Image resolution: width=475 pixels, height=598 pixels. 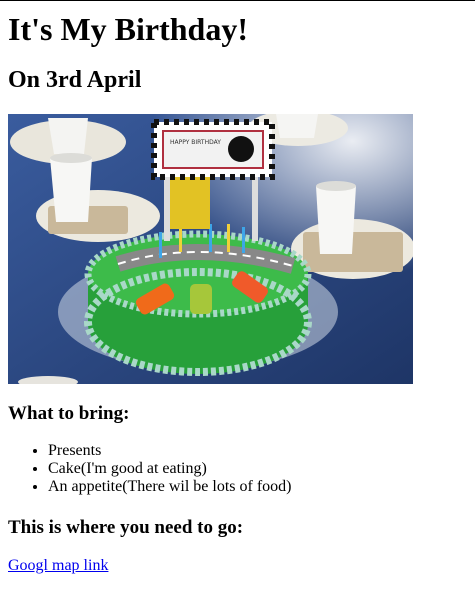 I want to click on google-map-link: Googl map link, so click(x=58, y=566).